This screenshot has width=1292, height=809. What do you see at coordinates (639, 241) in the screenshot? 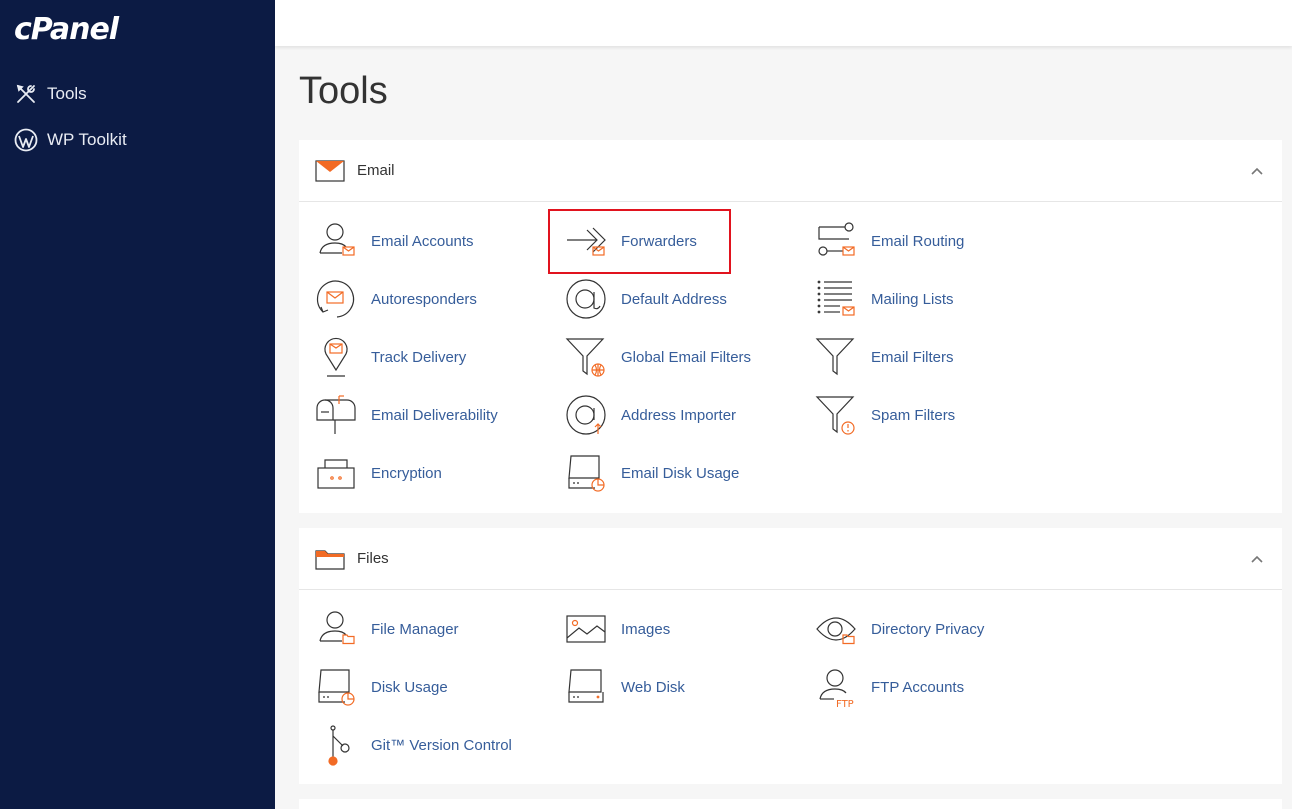
I see `forwarders-highlight` at bounding box center [639, 241].